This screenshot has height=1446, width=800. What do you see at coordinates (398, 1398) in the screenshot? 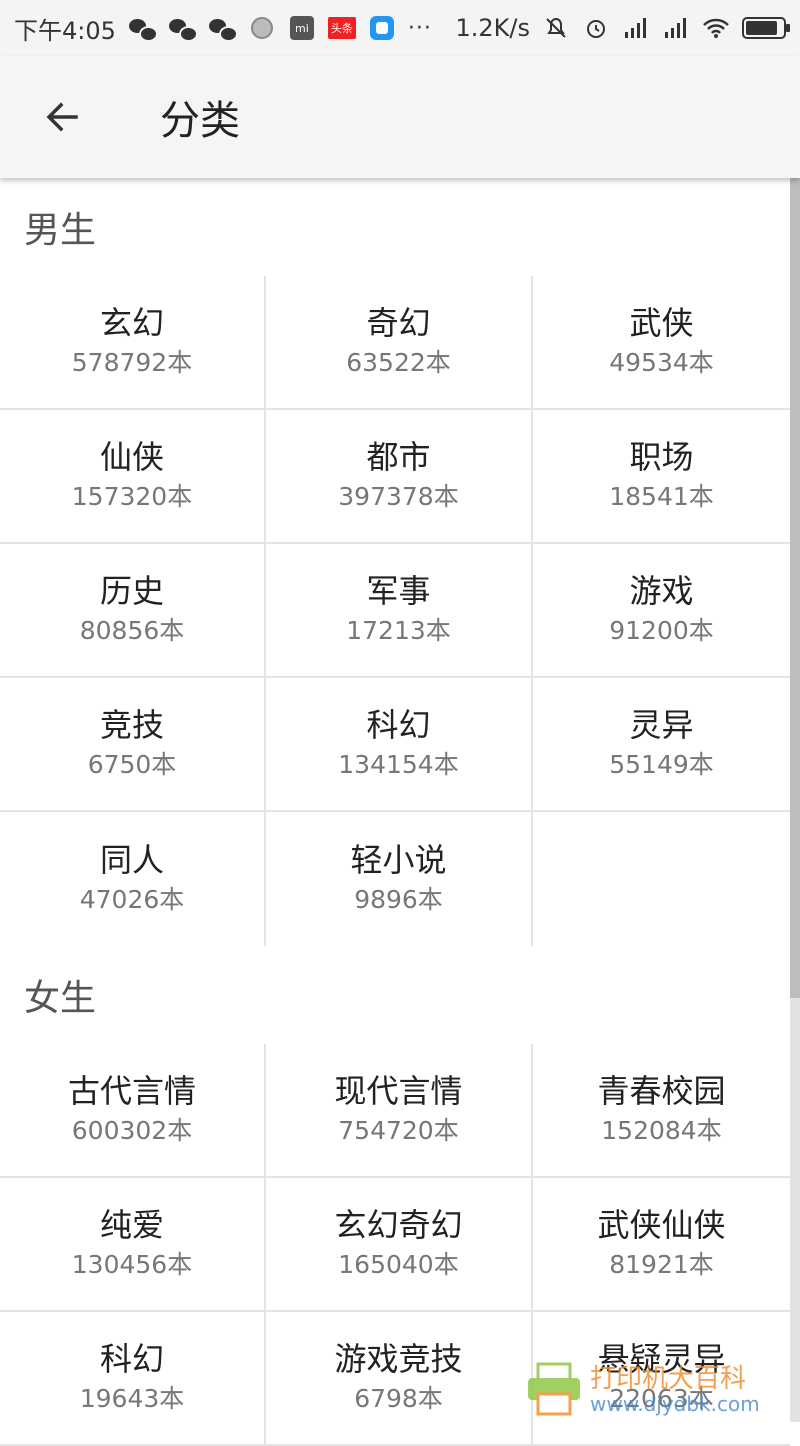
I see `category-count: 6798本` at bounding box center [398, 1398].